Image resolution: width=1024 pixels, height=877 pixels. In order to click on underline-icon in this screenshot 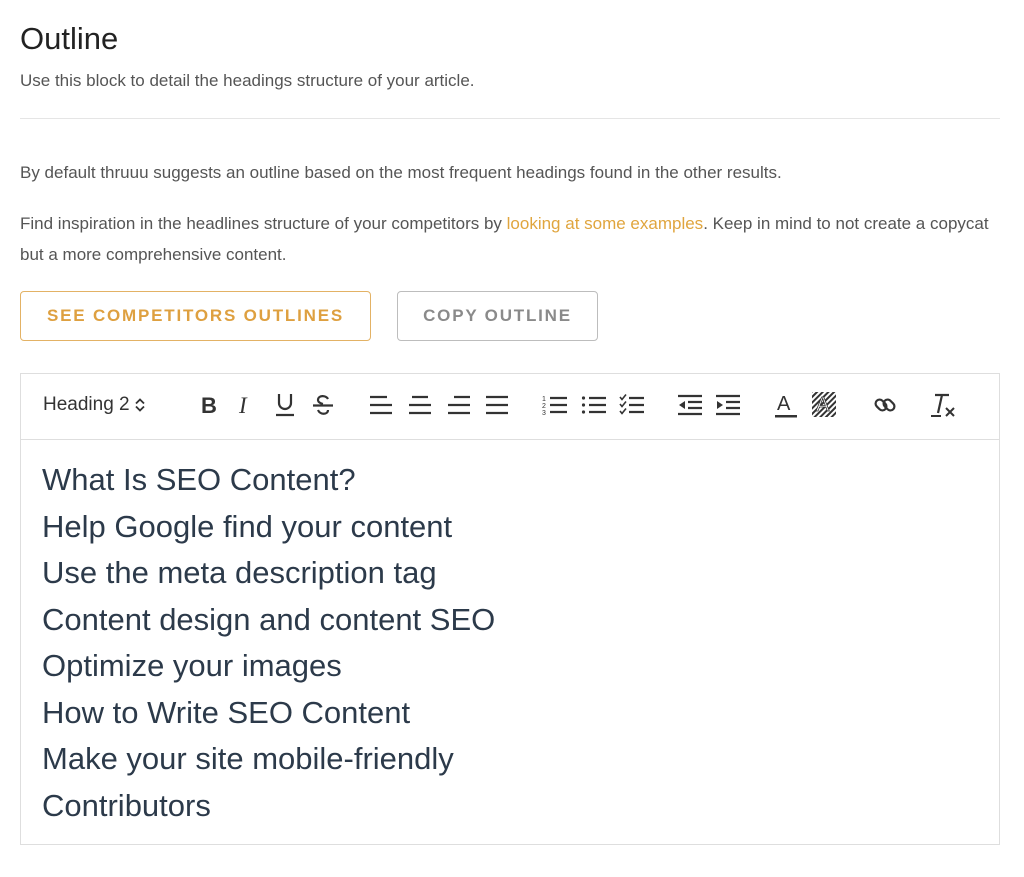, I will do `click(285, 405)`.